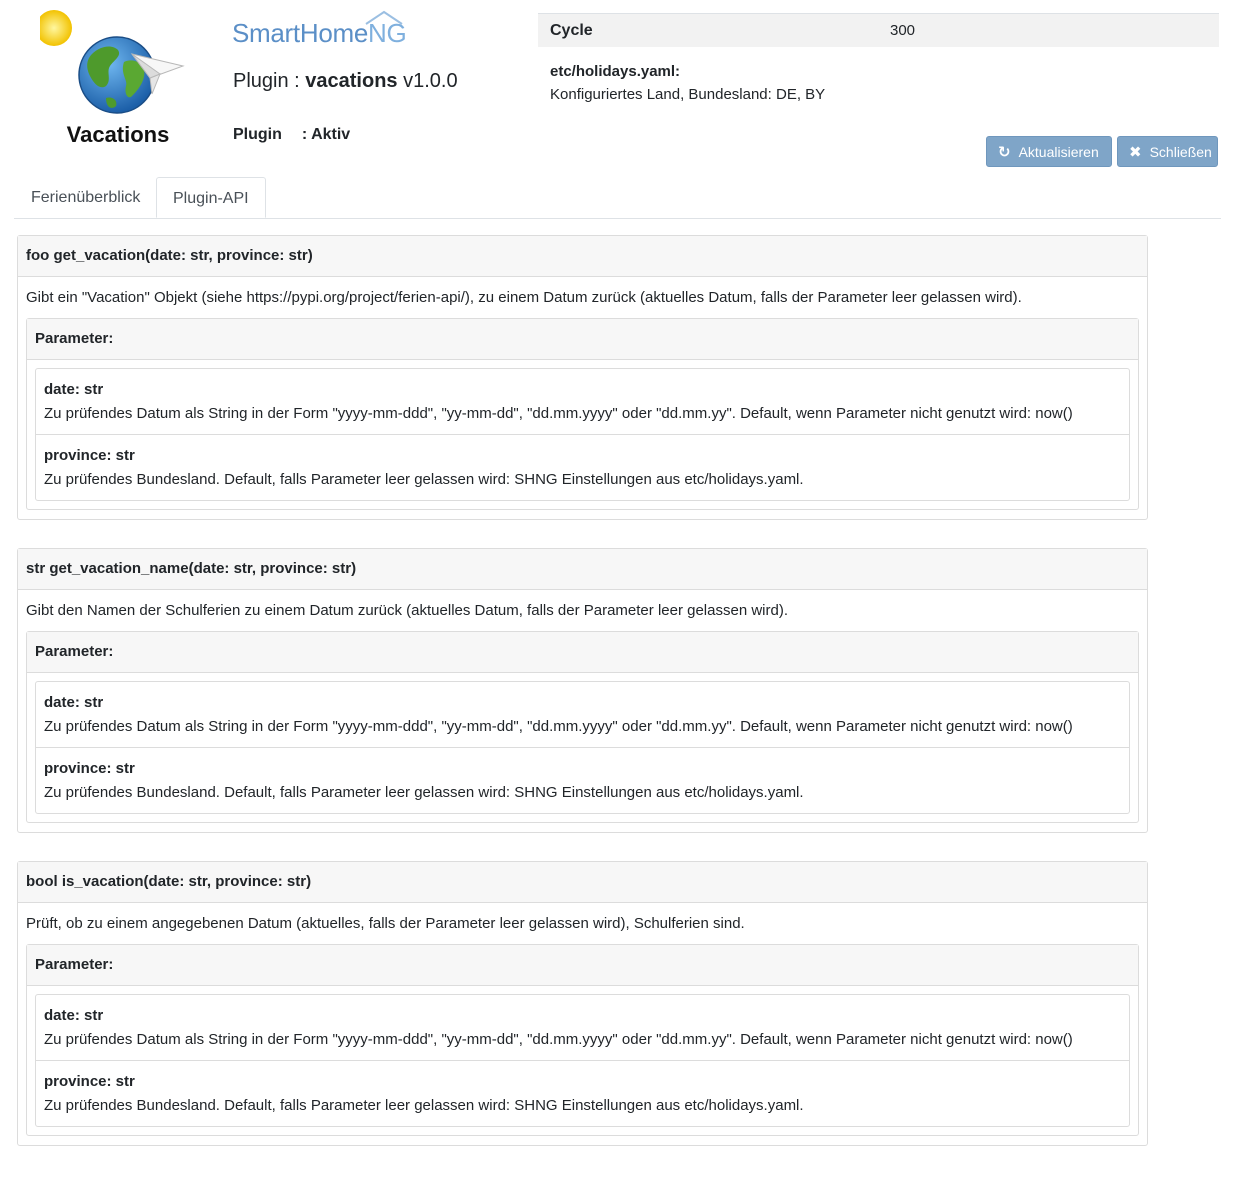  What do you see at coordinates (85, 197) in the screenshot?
I see `tab-ferienueberblick: Ferienüberblick` at bounding box center [85, 197].